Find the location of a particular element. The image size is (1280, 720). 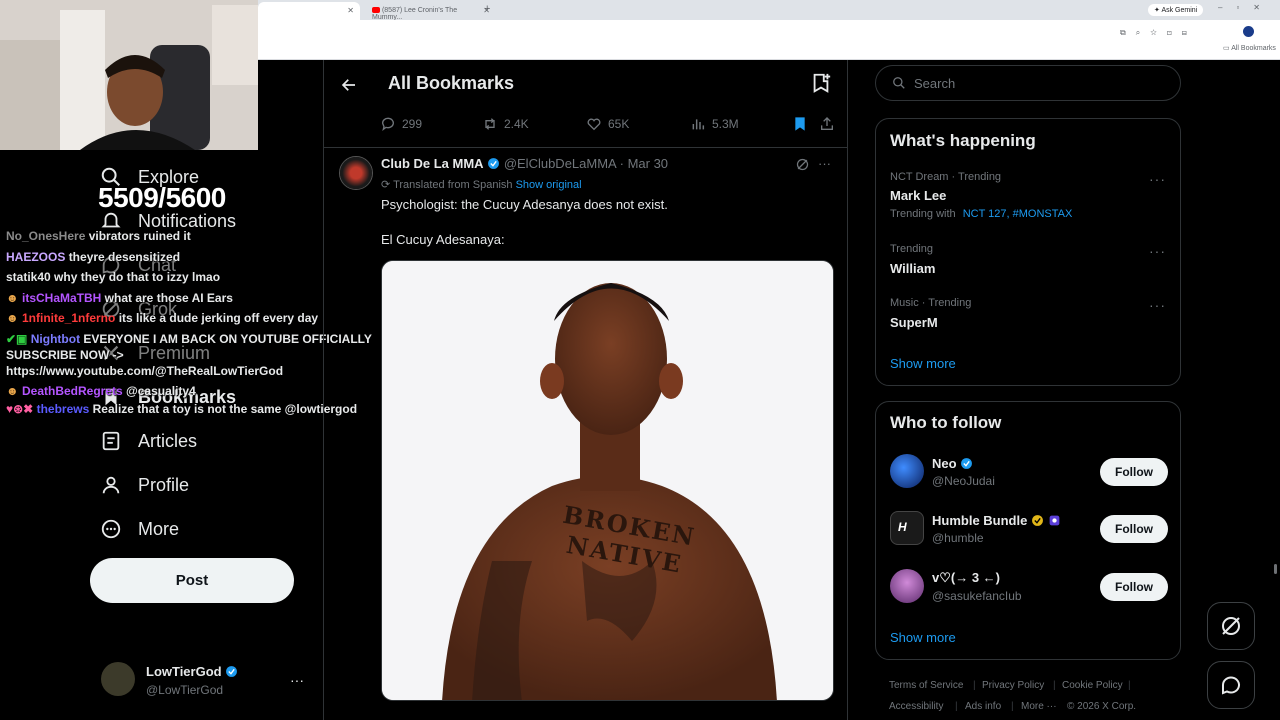

page-title: All Bookmarks is located at coordinates (451, 83).